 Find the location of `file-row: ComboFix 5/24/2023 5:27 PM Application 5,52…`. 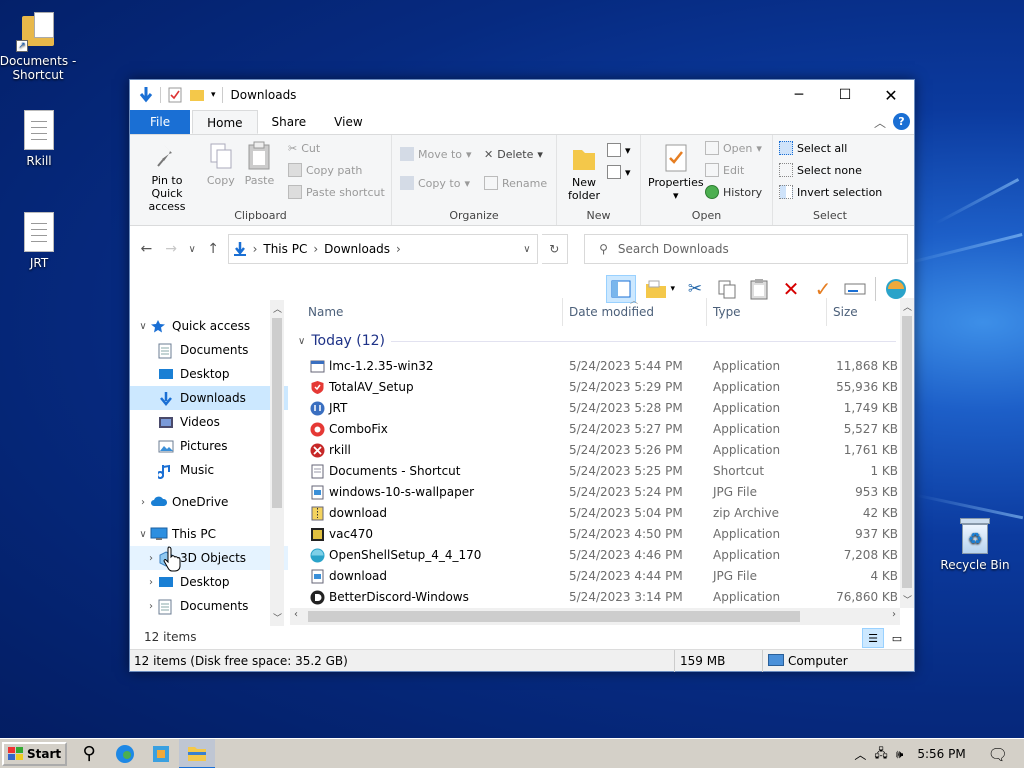

file-row: ComboFix 5/24/2023 5:27 PM Application 5,52… is located at coordinates (595, 429).